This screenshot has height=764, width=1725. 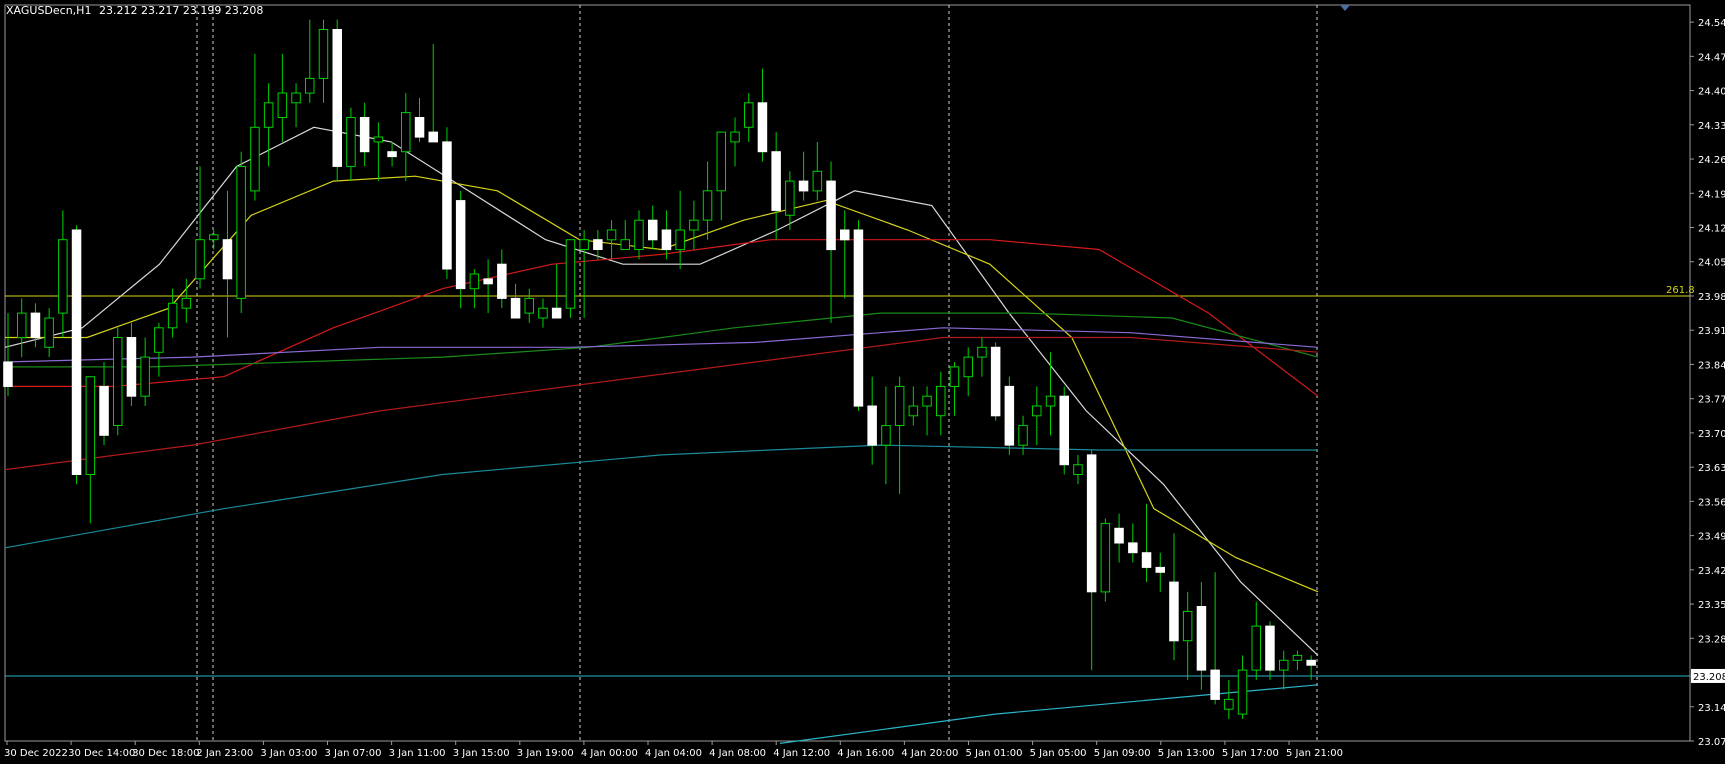 What do you see at coordinates (1709, 677) in the screenshot?
I see `bid-price-label: 23.208` at bounding box center [1709, 677].